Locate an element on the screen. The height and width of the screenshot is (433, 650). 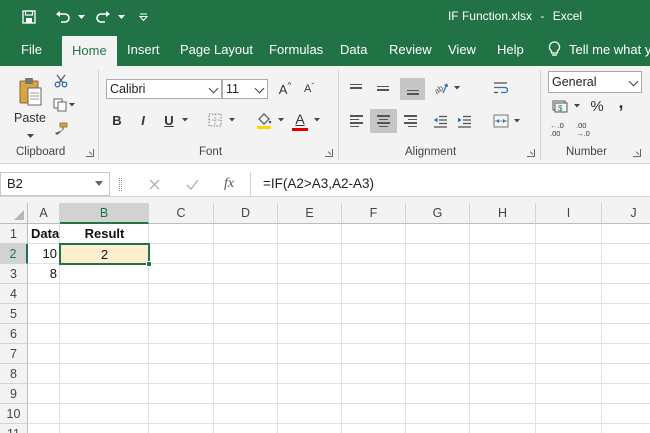
tab-formulas: Formulas is located at coordinates (296, 50).